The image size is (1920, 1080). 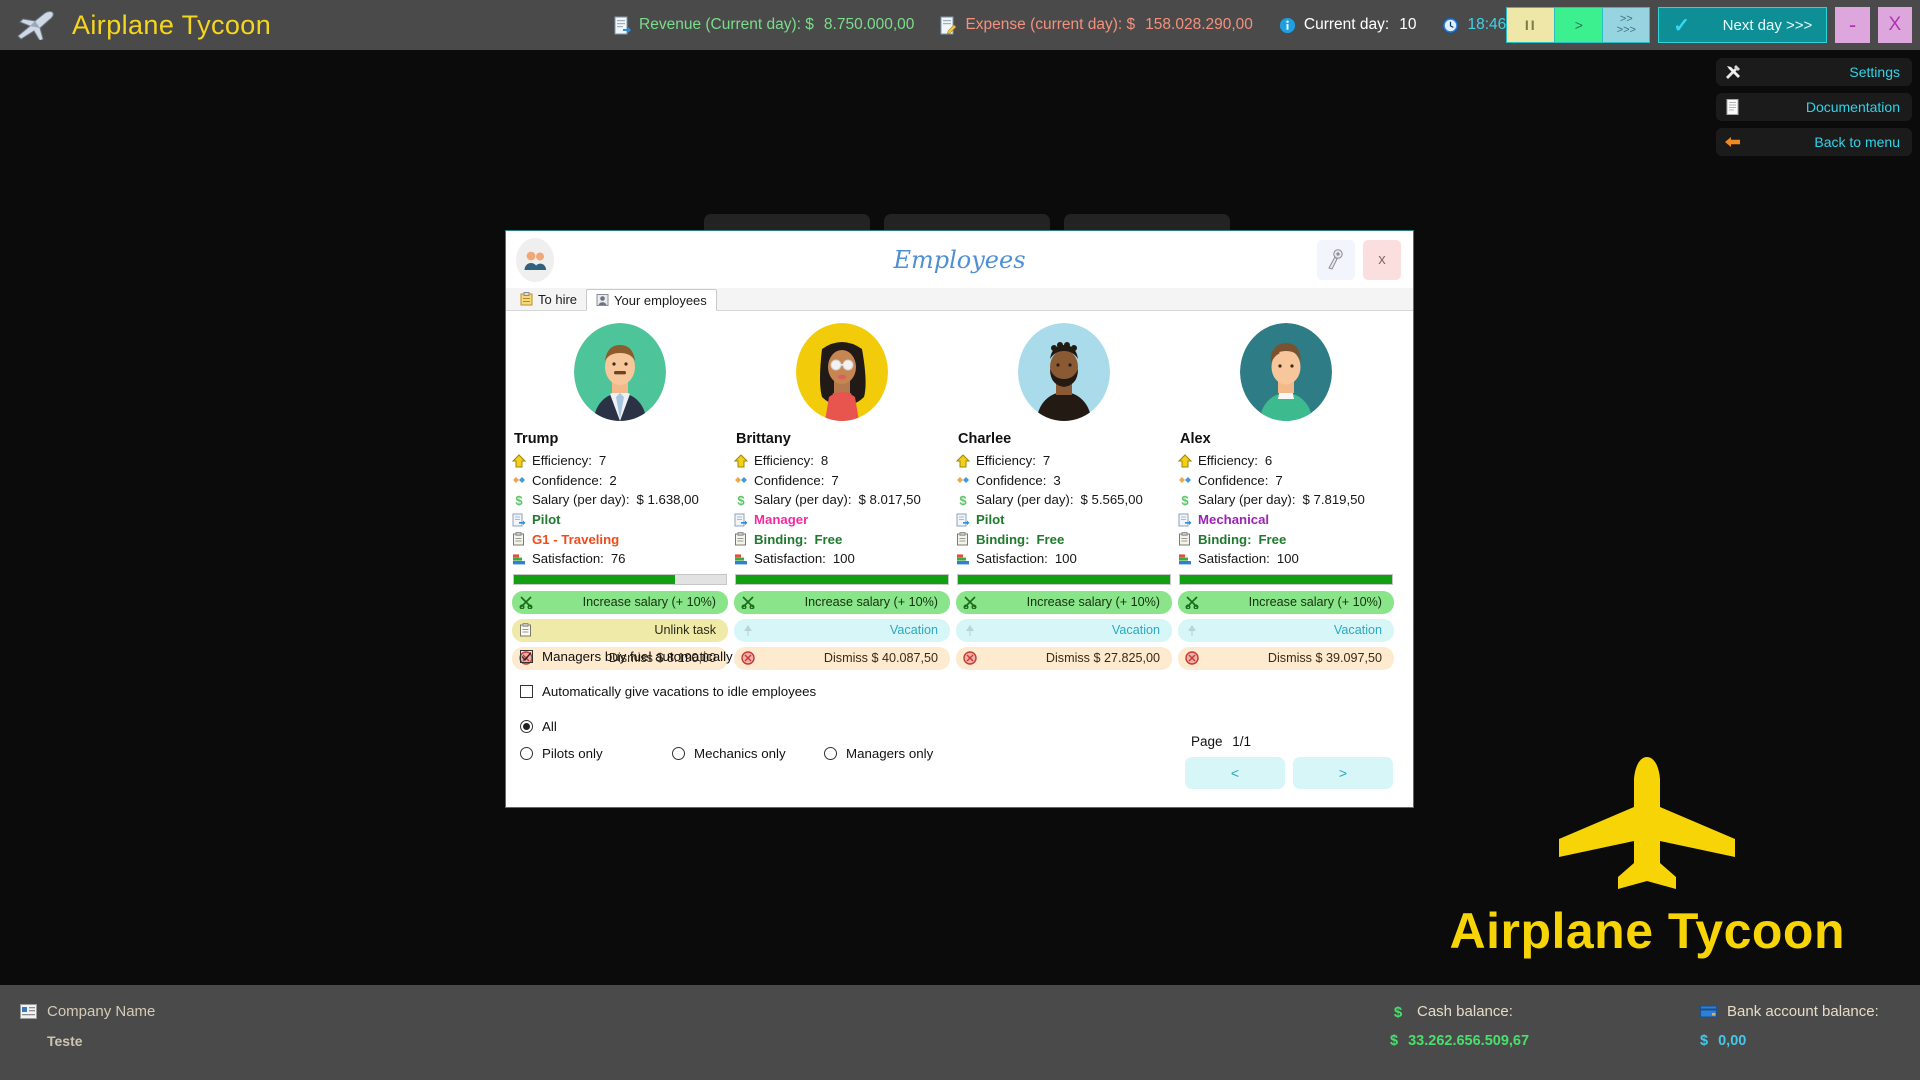 I want to click on filter-managers-row: Managers only, so click(x=878, y=753).